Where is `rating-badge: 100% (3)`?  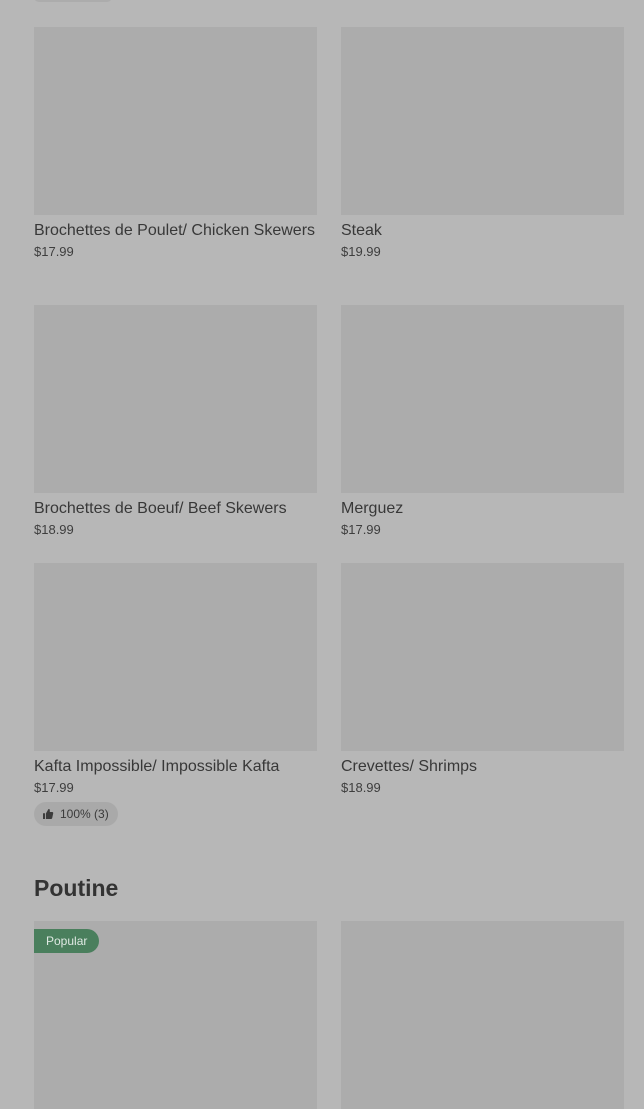 rating-badge: 100% (3) is located at coordinates (76, 814).